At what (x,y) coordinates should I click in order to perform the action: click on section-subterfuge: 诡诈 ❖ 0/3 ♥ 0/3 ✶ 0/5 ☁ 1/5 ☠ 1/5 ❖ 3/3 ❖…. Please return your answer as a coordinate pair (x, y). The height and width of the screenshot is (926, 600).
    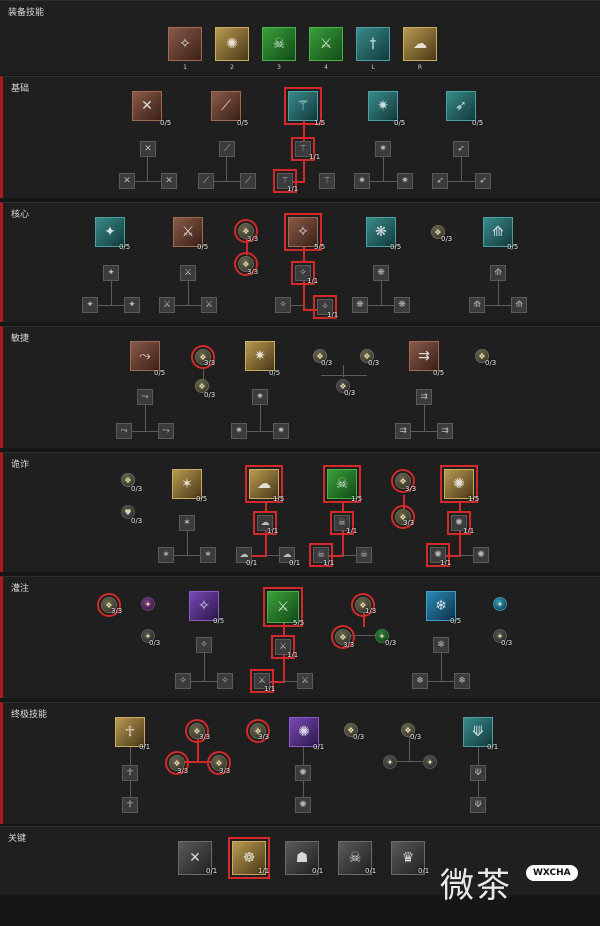
    Looking at the image, I should click on (300, 512).